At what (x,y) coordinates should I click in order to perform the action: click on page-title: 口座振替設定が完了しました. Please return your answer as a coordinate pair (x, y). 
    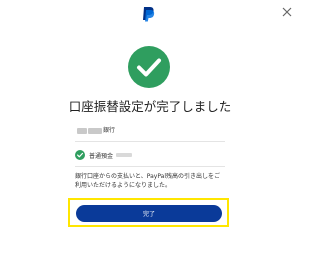
    Looking at the image, I should click on (150, 106).